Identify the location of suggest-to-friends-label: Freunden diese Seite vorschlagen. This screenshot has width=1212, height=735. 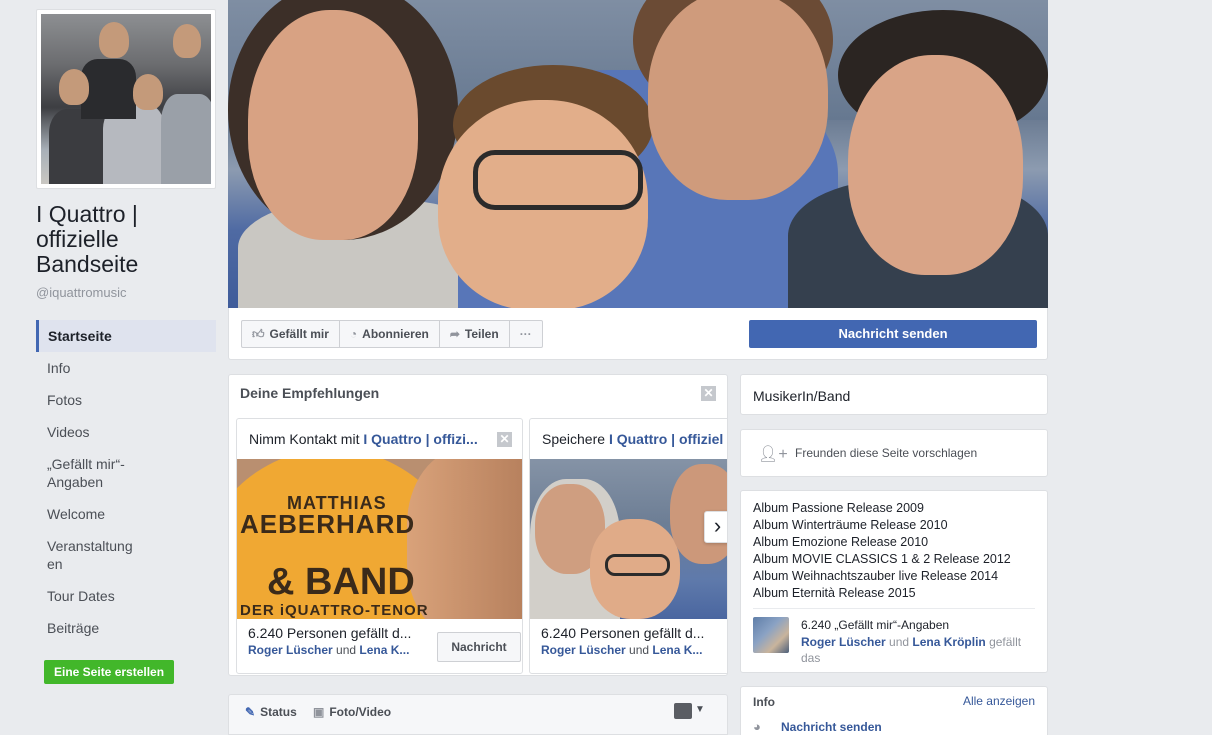
(886, 453).